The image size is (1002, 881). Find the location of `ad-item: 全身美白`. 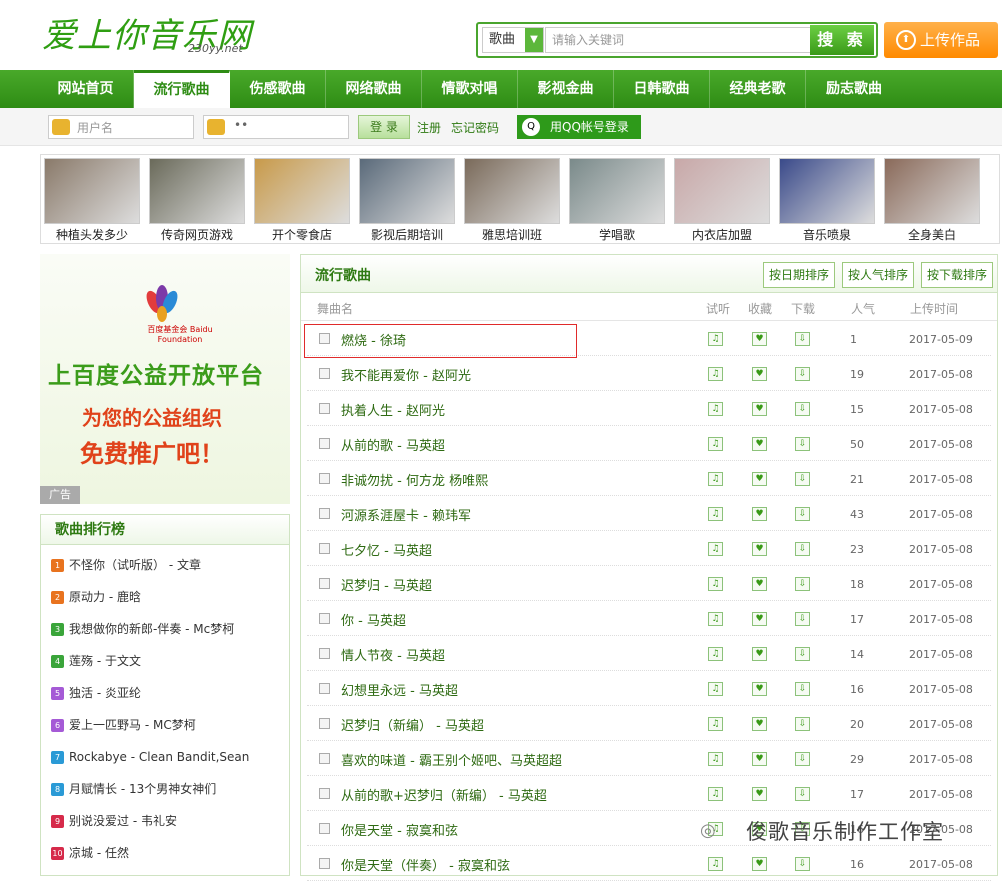

ad-item: 全身美白 is located at coordinates (932, 200).